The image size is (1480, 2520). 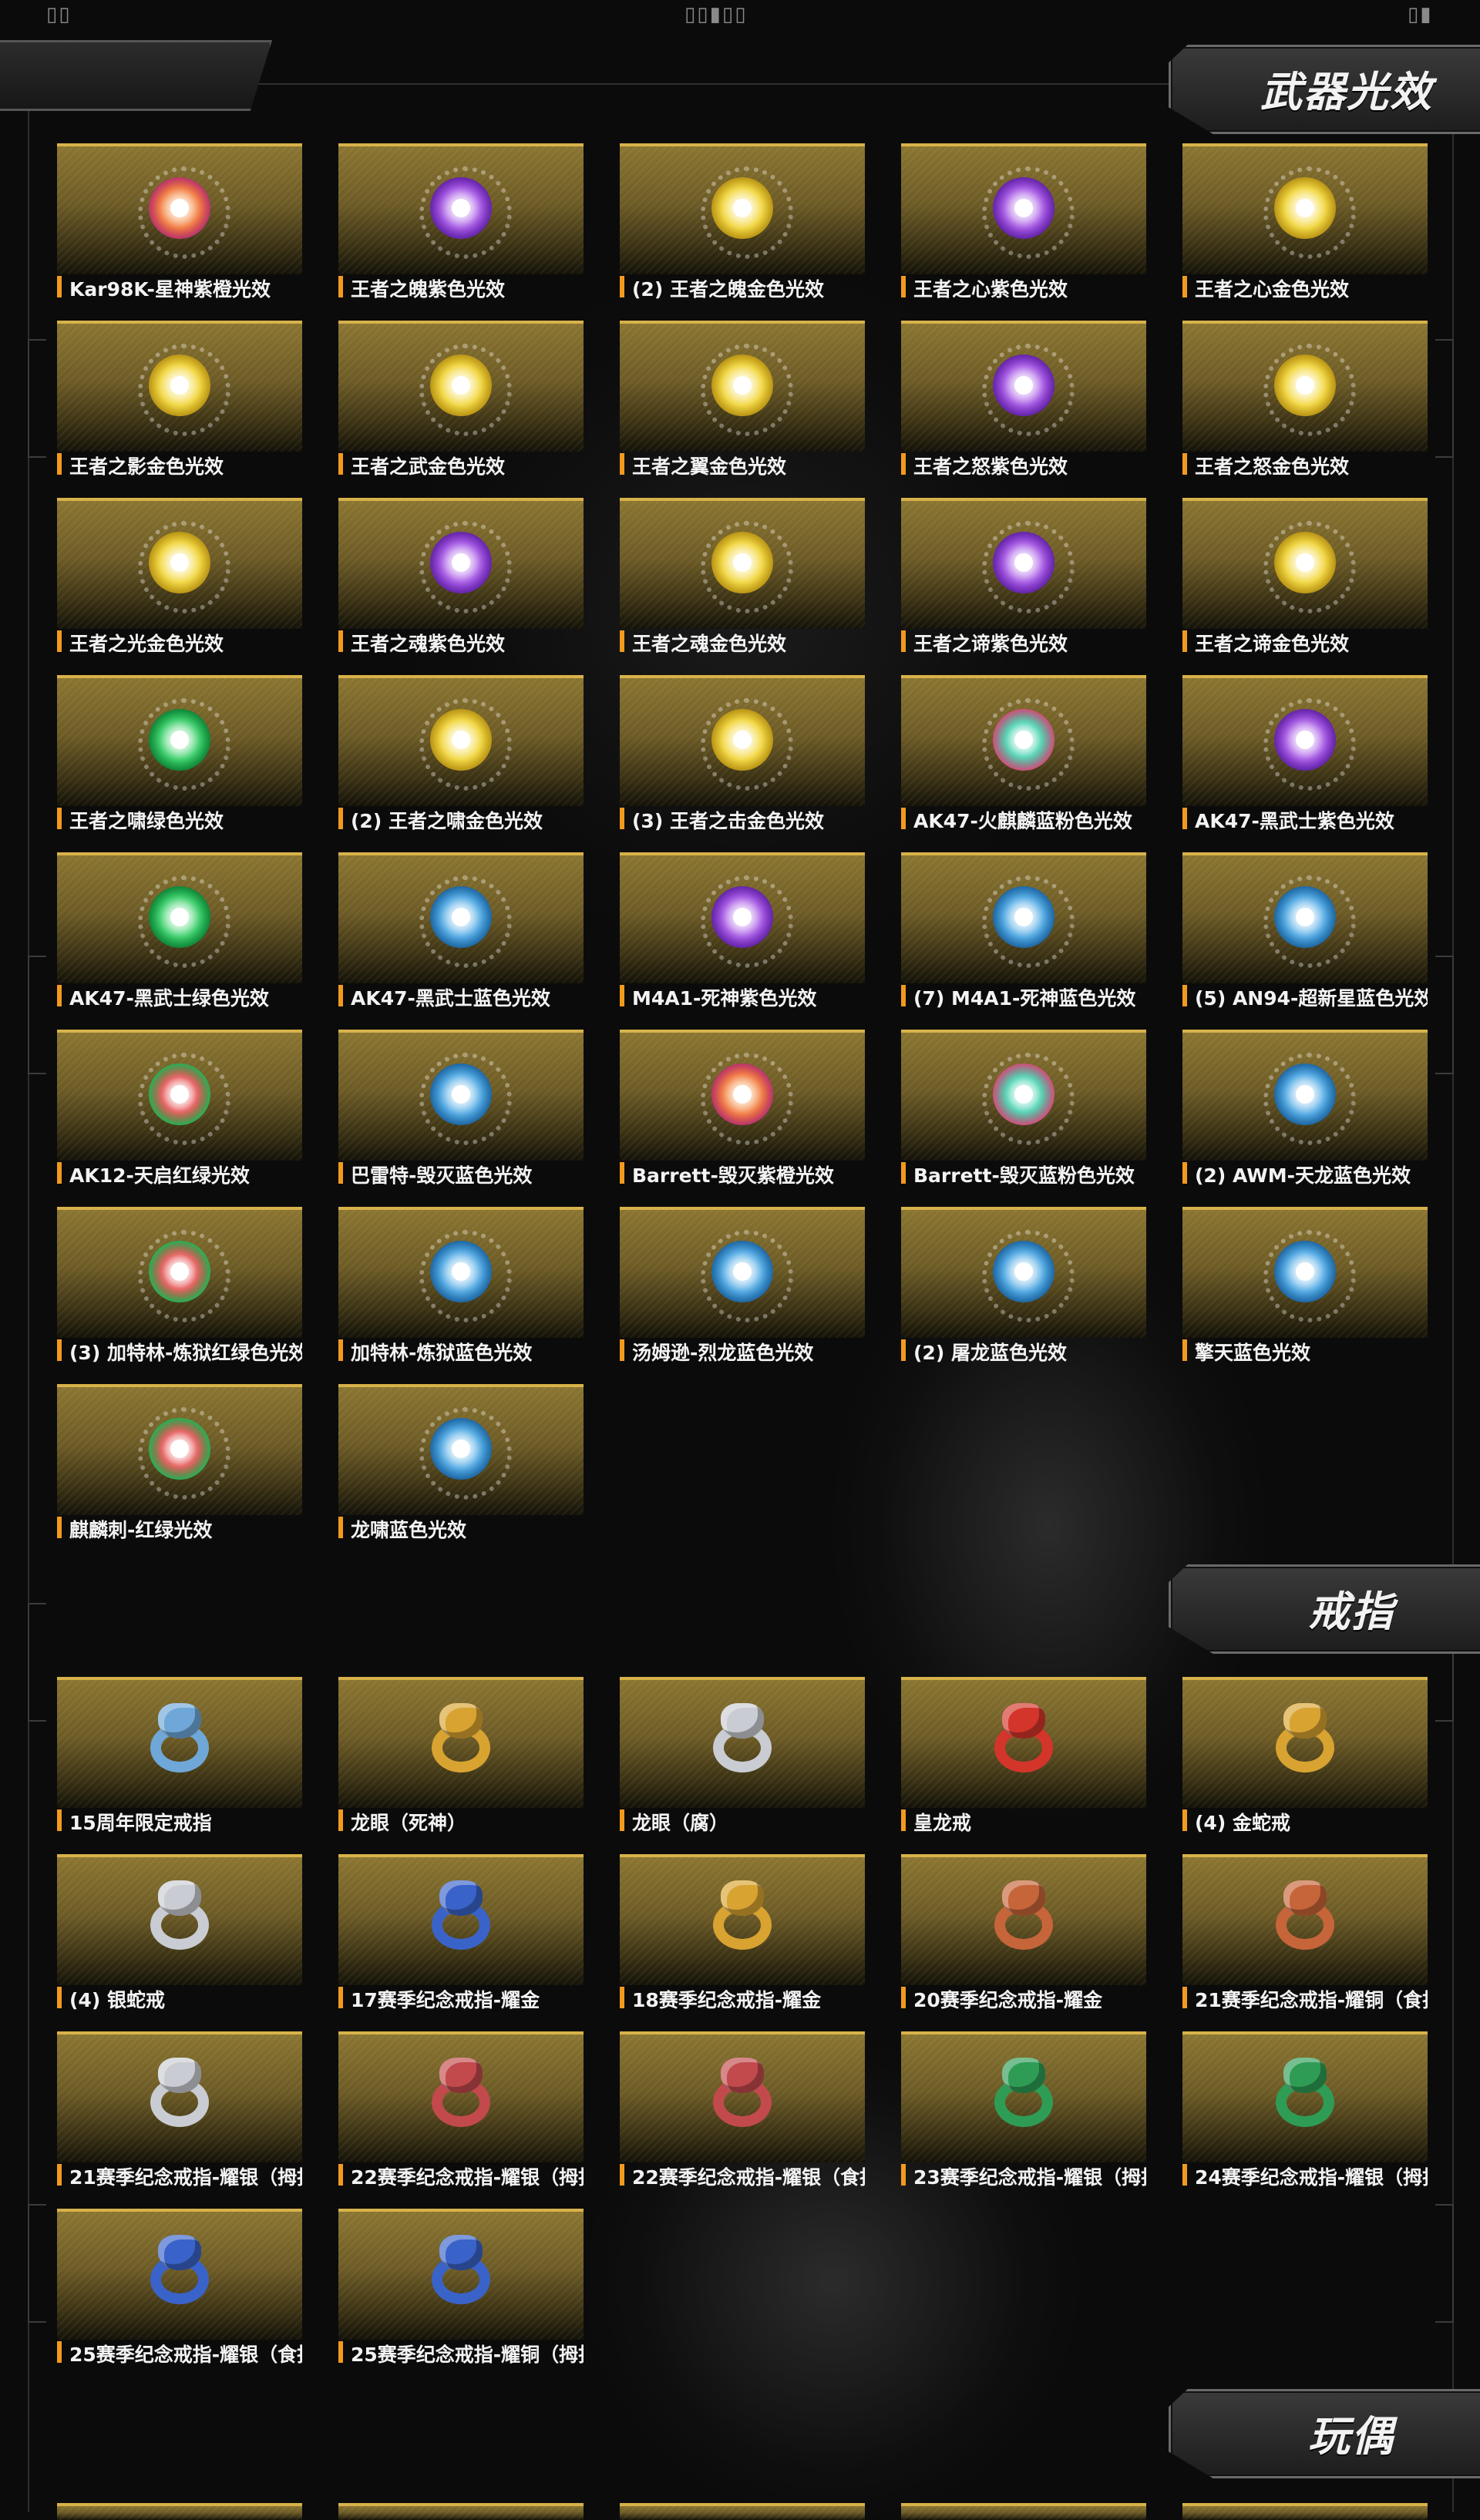 I want to click on weapon-effect-item: 王者之影金色光效, so click(x=179, y=406).